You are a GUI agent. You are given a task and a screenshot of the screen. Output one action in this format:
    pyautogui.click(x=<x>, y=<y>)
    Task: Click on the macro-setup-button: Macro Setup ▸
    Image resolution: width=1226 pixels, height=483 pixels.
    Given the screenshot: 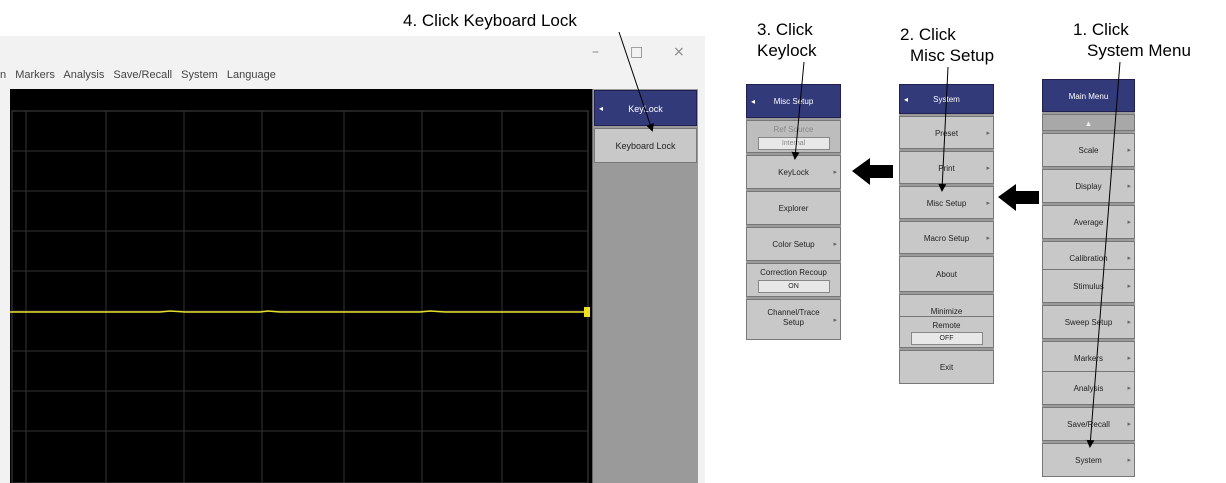 What is the action you would take?
    pyautogui.click(x=946, y=237)
    